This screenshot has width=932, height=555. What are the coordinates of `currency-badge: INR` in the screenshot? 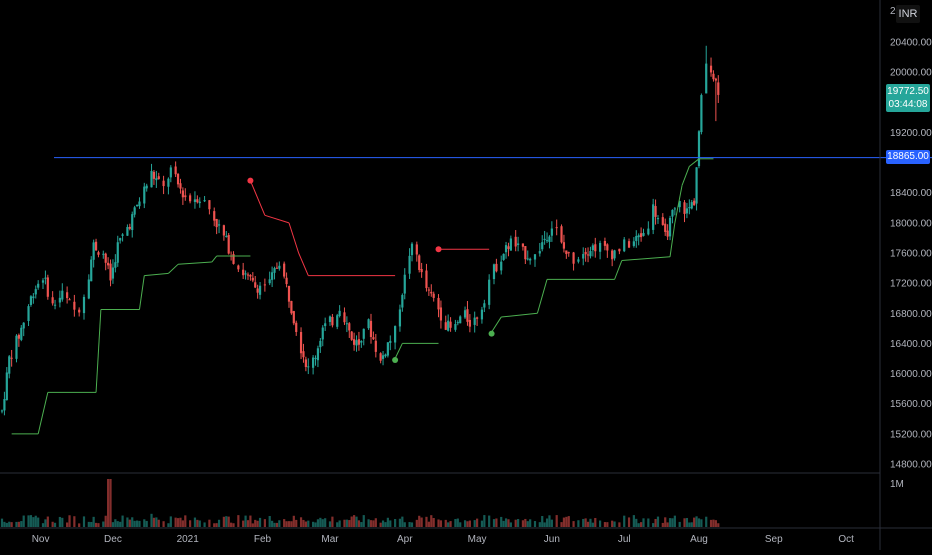 It's located at (908, 14).